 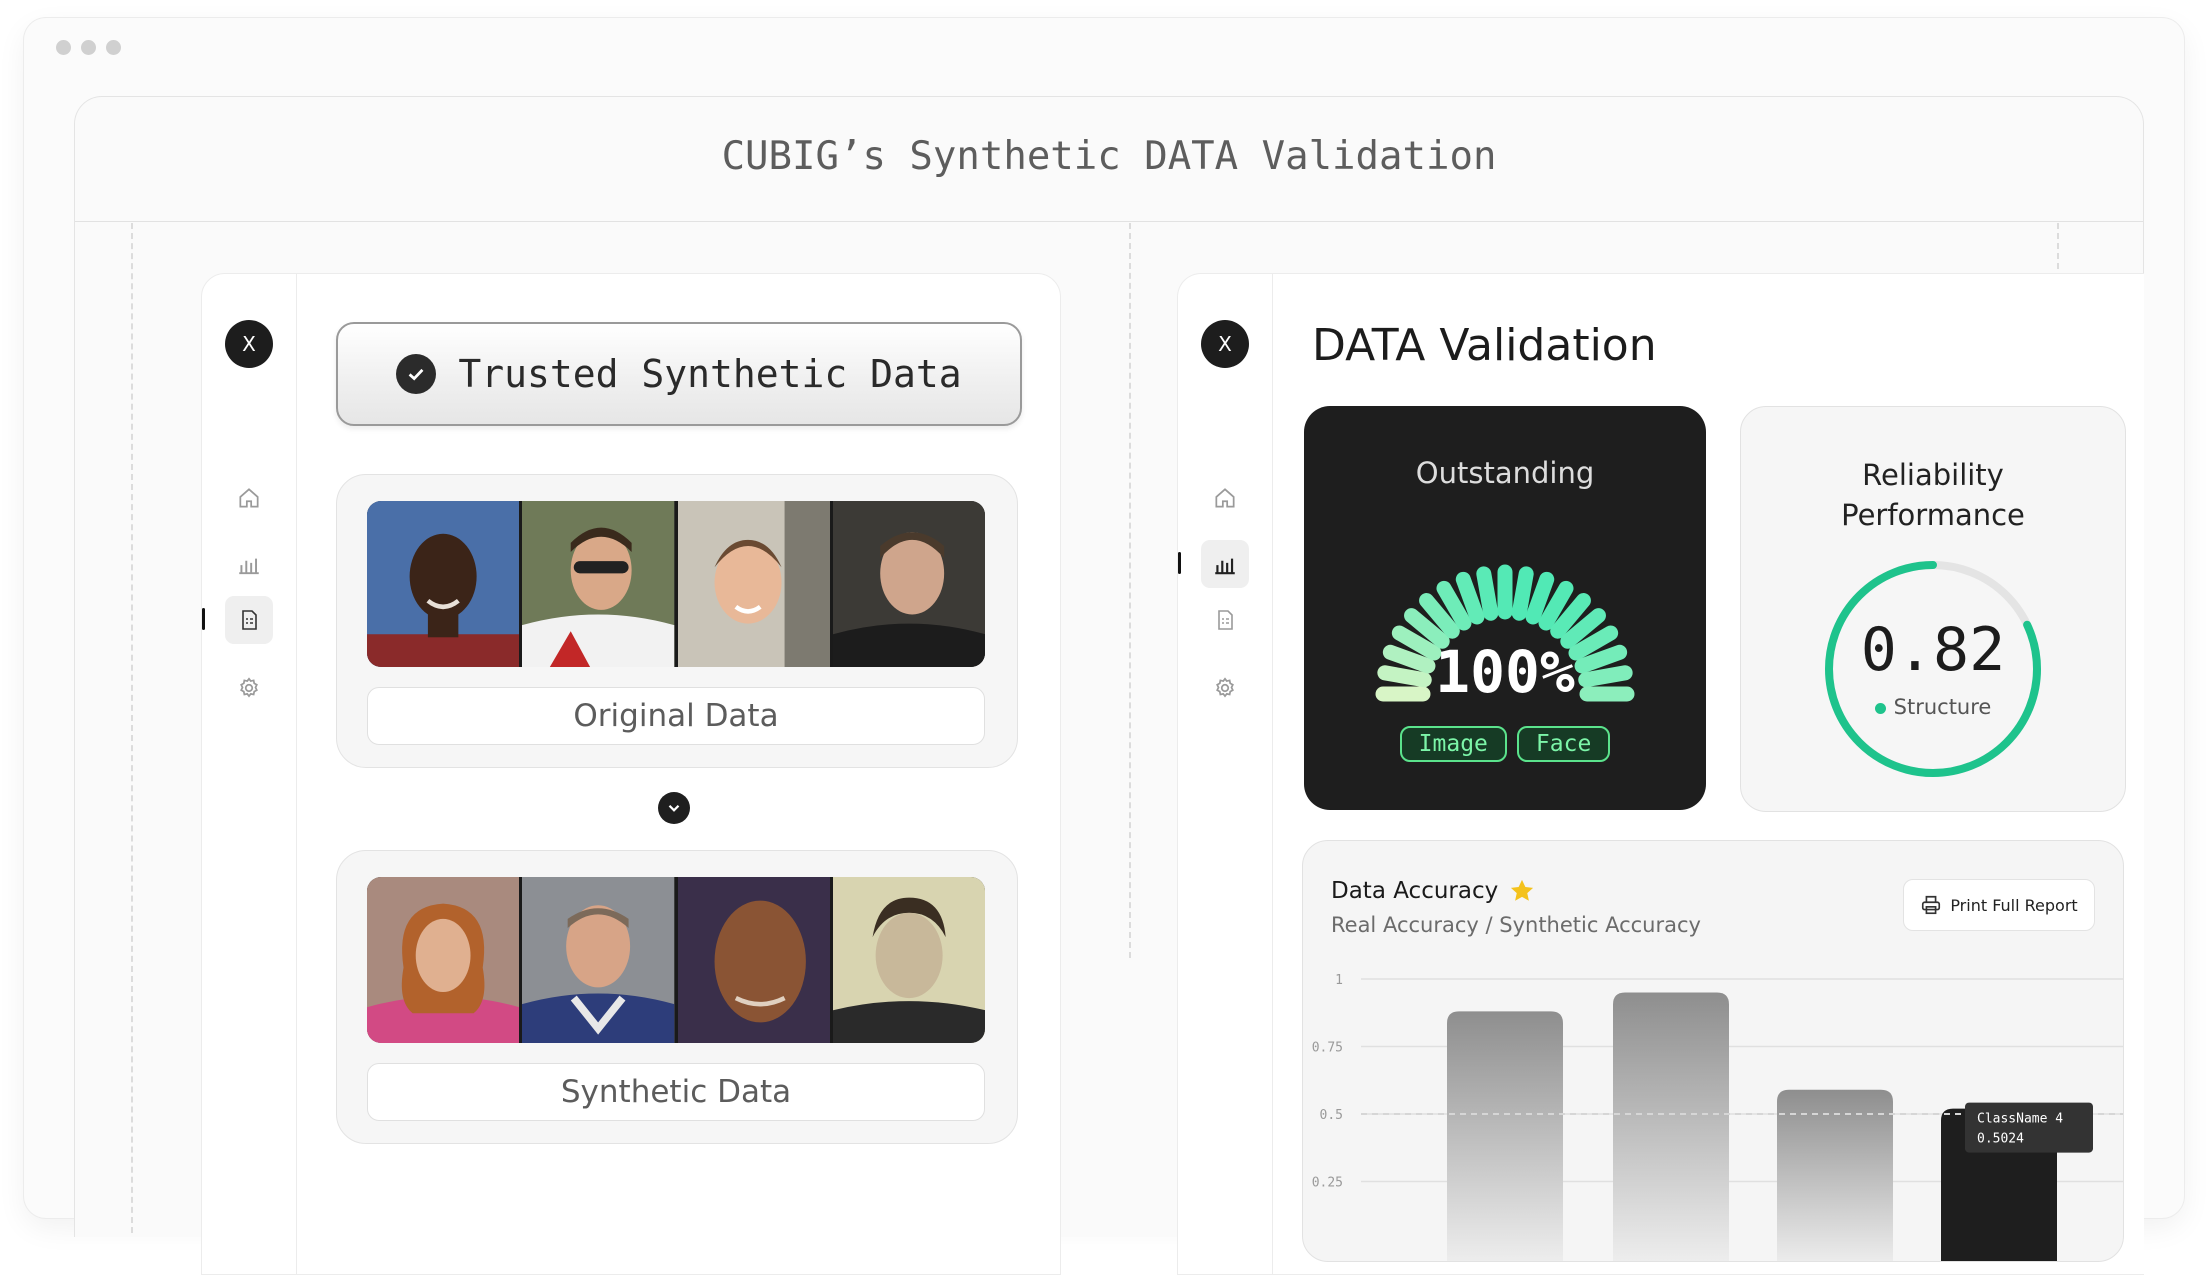 I want to click on tooltip-name: ClassName 4, so click(x=2020, y=1119).